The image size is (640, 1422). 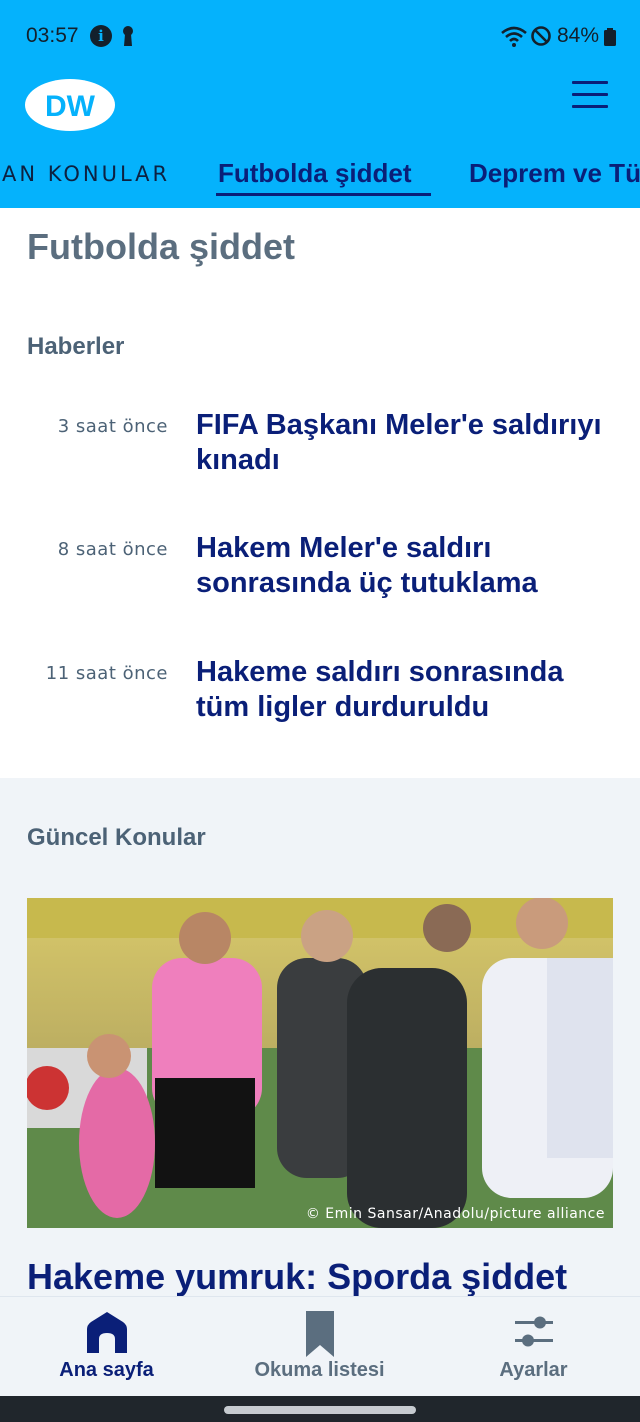 I want to click on battery-icon, so click(x=610, y=37).